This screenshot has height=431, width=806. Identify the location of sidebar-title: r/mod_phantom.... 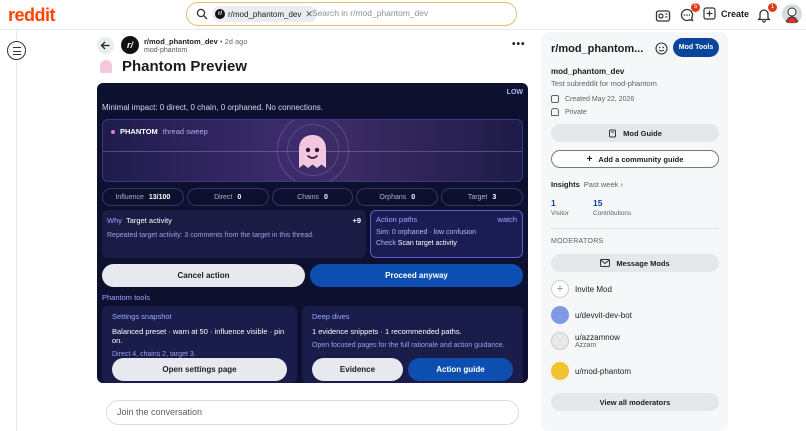
(597, 49).